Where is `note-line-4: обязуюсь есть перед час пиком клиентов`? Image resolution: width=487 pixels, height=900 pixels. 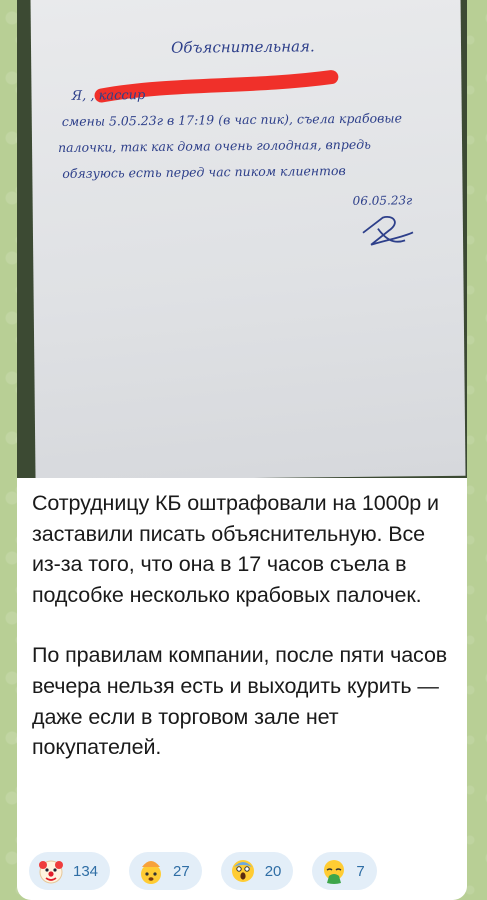
note-line-4: обязуюсь есть перед час пиком клиентов is located at coordinates (204, 172).